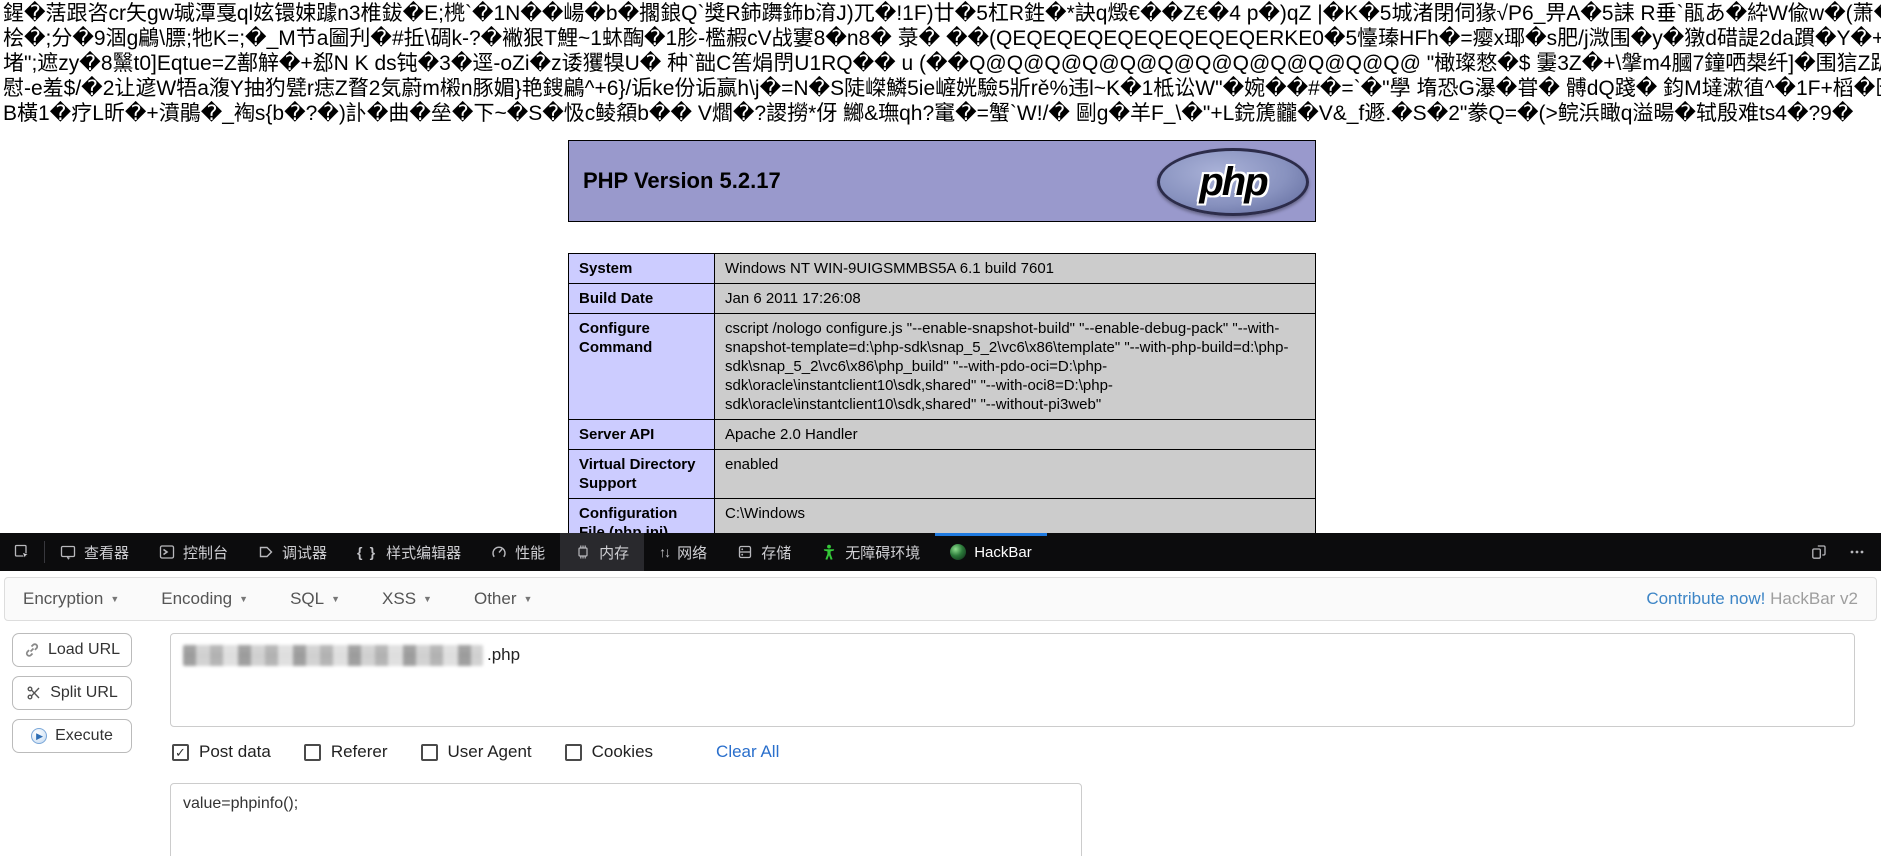 The width and height of the screenshot is (1881, 856). I want to click on redacted-url-blur, so click(333, 656).